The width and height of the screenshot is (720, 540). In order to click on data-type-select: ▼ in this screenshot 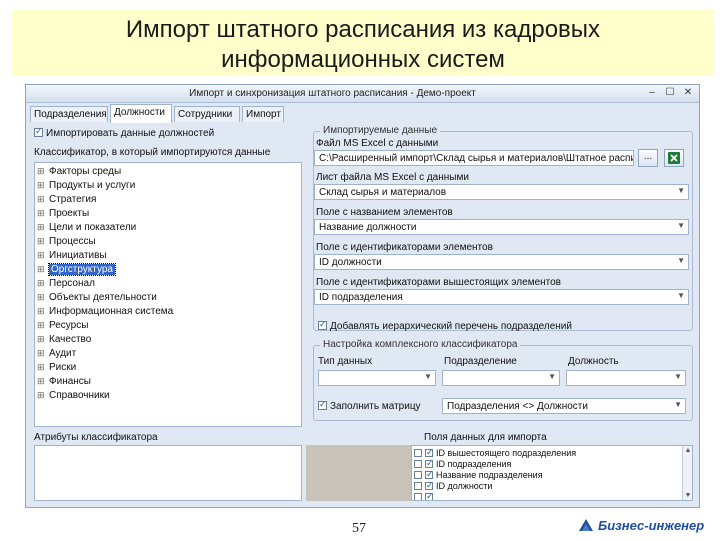, I will do `click(377, 378)`.